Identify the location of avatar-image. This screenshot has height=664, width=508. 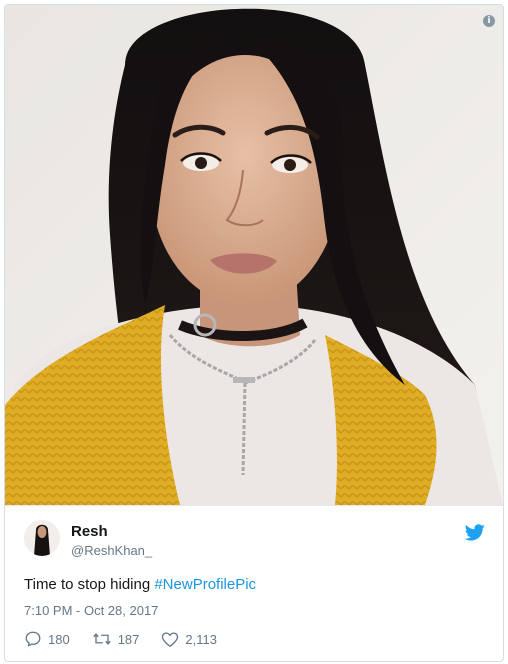
(42, 538).